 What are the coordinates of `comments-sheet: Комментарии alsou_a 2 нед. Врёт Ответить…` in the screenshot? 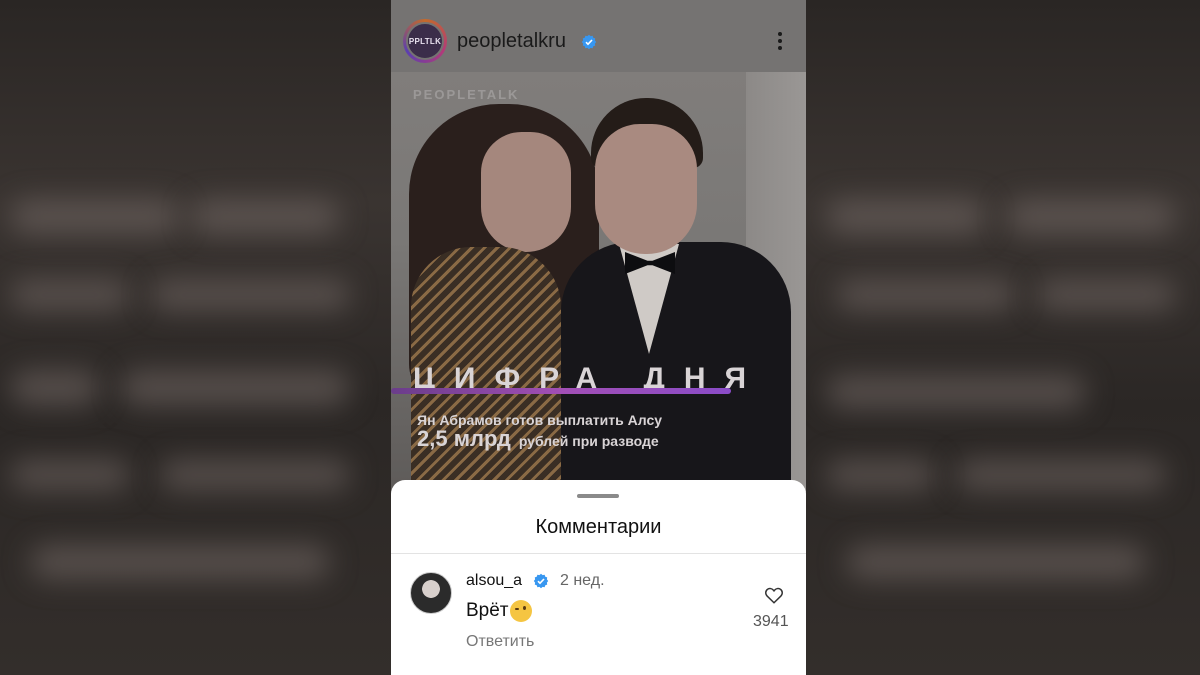 It's located at (598, 577).